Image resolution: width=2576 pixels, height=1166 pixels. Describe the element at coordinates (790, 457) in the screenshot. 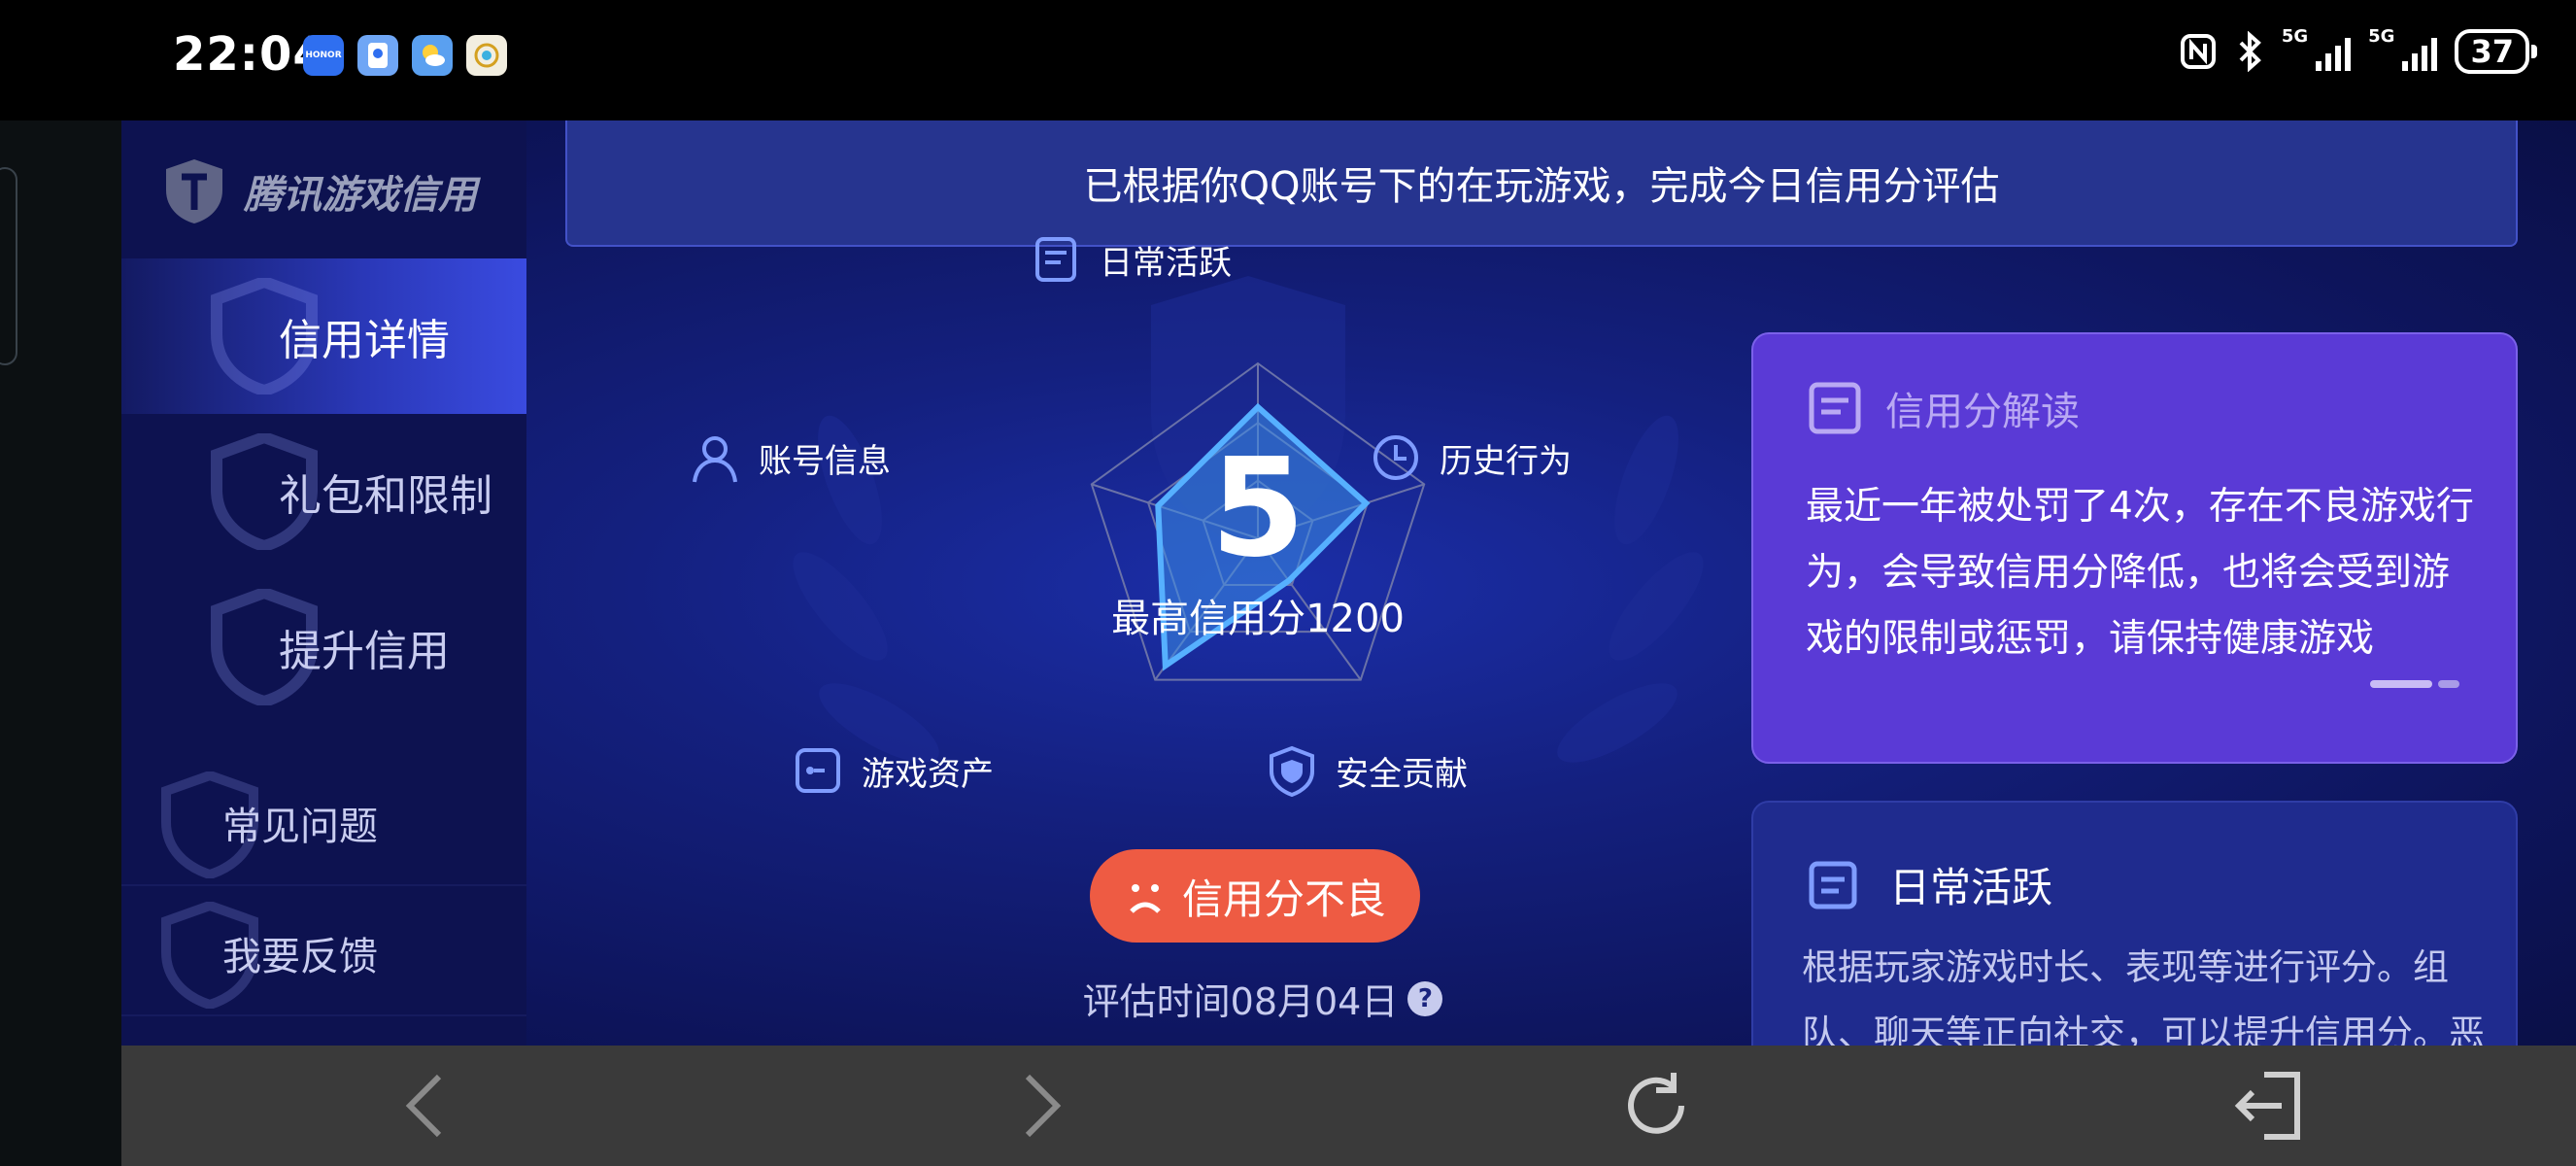

I see `radar-axis-account-info: 账号信息` at that location.